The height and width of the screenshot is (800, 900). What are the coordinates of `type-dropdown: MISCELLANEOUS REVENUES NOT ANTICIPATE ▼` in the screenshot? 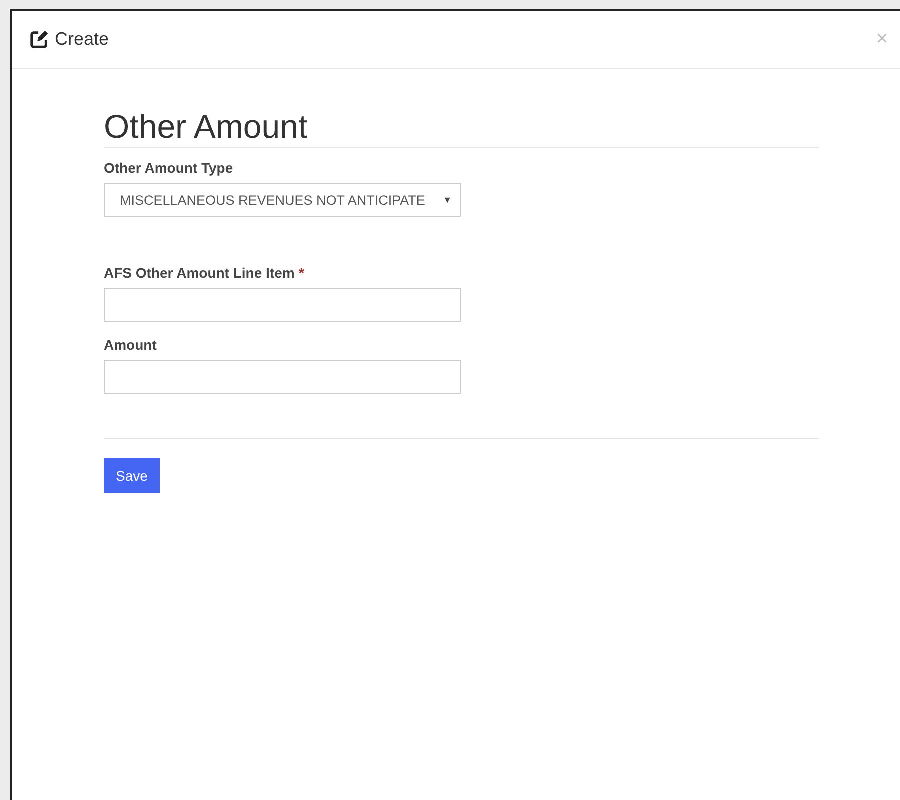 It's located at (282, 200).